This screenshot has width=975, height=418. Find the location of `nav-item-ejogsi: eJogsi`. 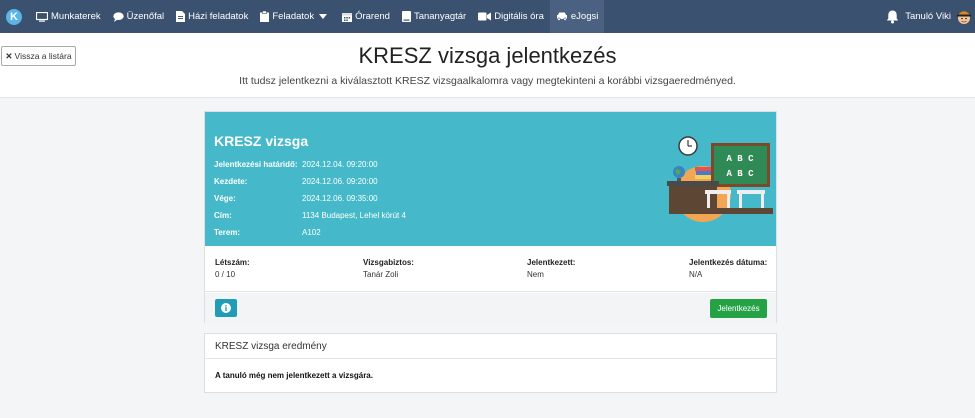

nav-item-ejogsi: eJogsi is located at coordinates (577, 16).